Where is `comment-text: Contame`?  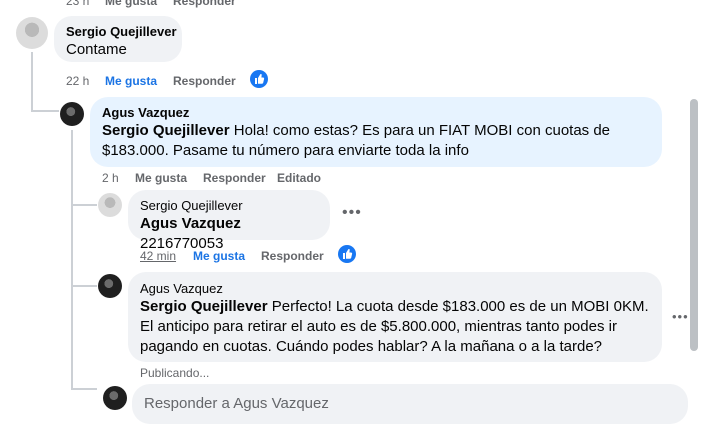
comment-text: Contame is located at coordinates (96, 49).